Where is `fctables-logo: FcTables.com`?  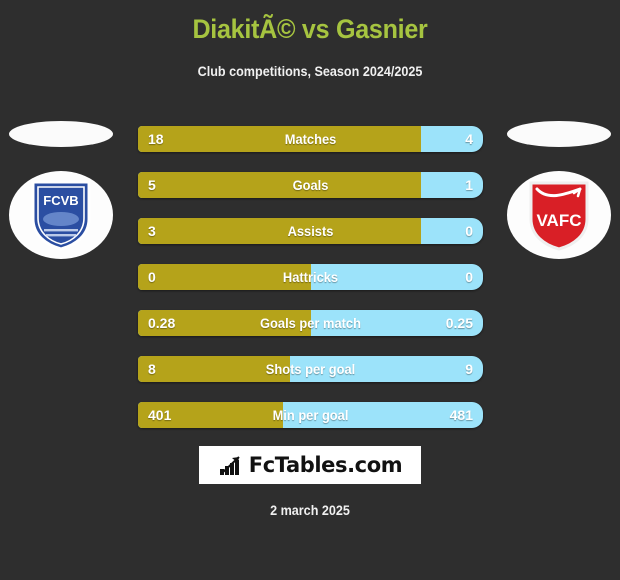
fctables-logo: FcTables.com is located at coordinates (310, 465).